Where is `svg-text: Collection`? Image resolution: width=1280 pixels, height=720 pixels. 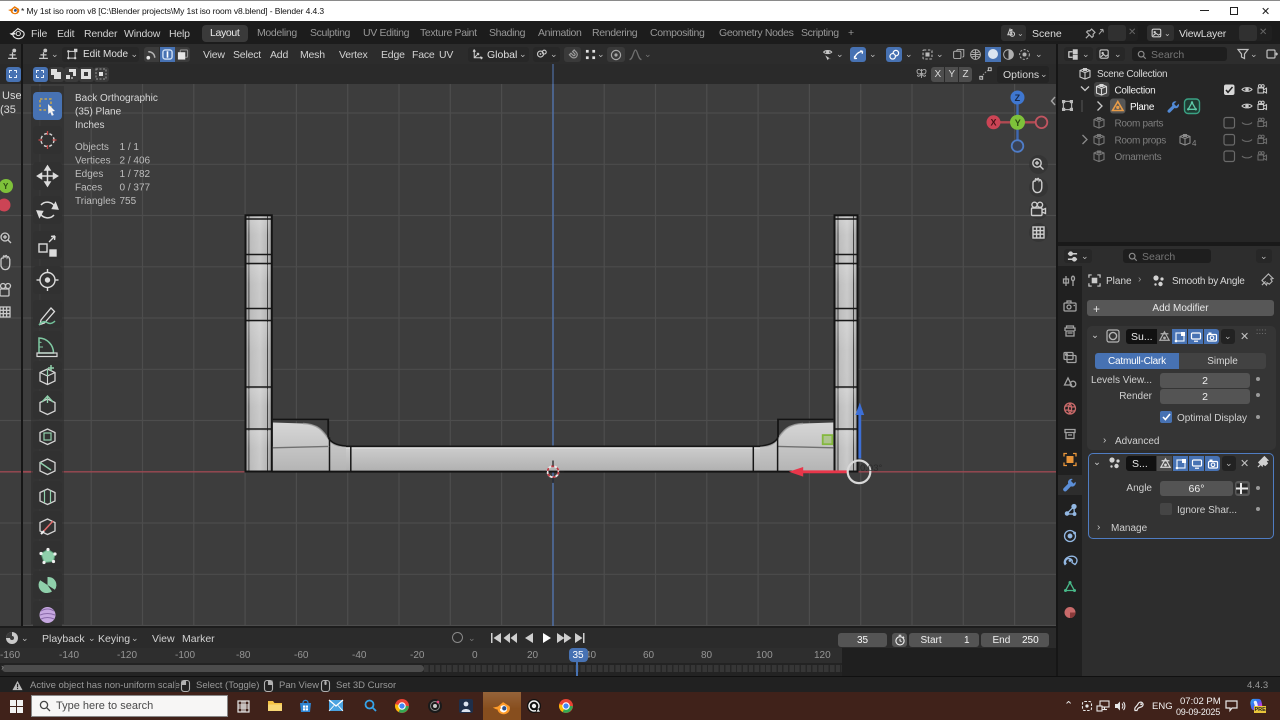 svg-text: Collection is located at coordinates (1135, 91).